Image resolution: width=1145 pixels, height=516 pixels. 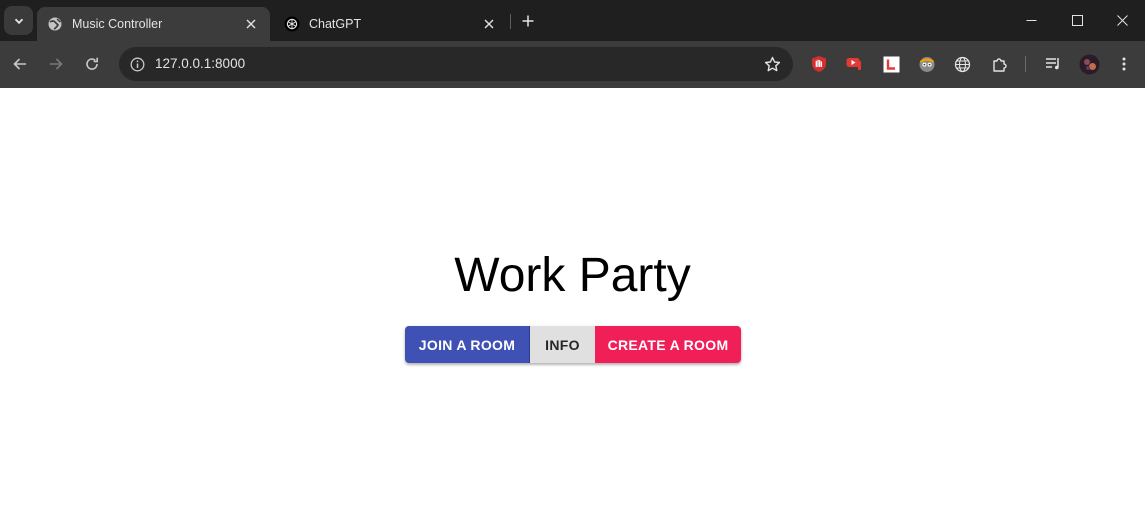 I want to click on tab-separator, so click(x=510, y=21).